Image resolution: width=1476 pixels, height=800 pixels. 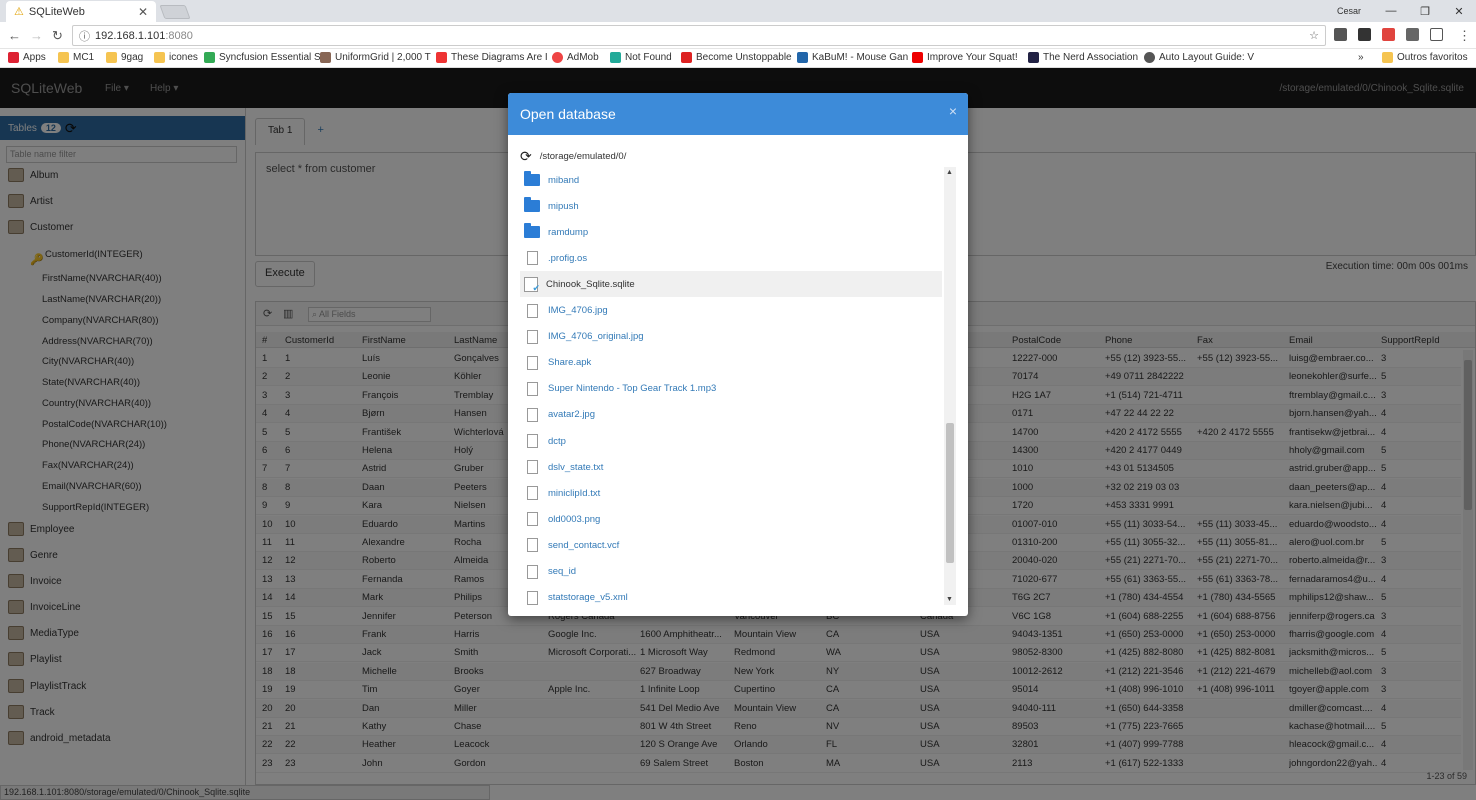 I want to click on bookmark-star-icon: ☆, so click(x=1314, y=35).